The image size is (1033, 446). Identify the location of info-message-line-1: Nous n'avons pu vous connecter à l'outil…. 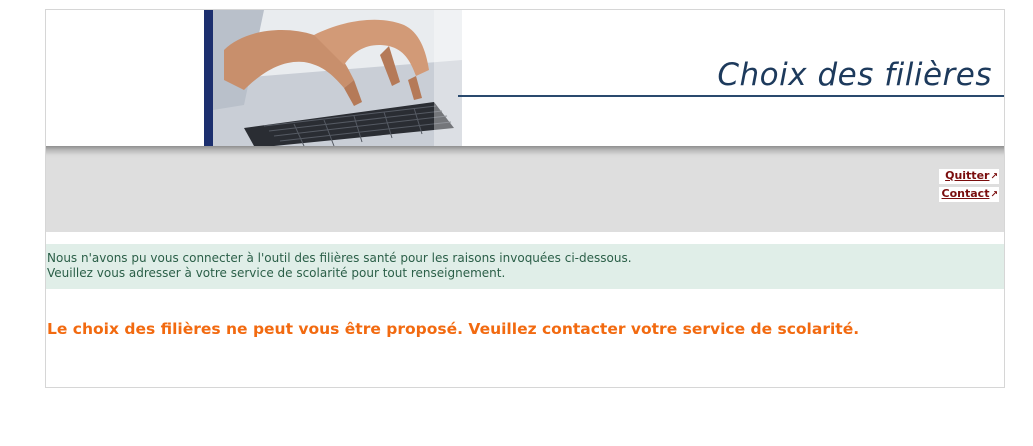
(339, 258).